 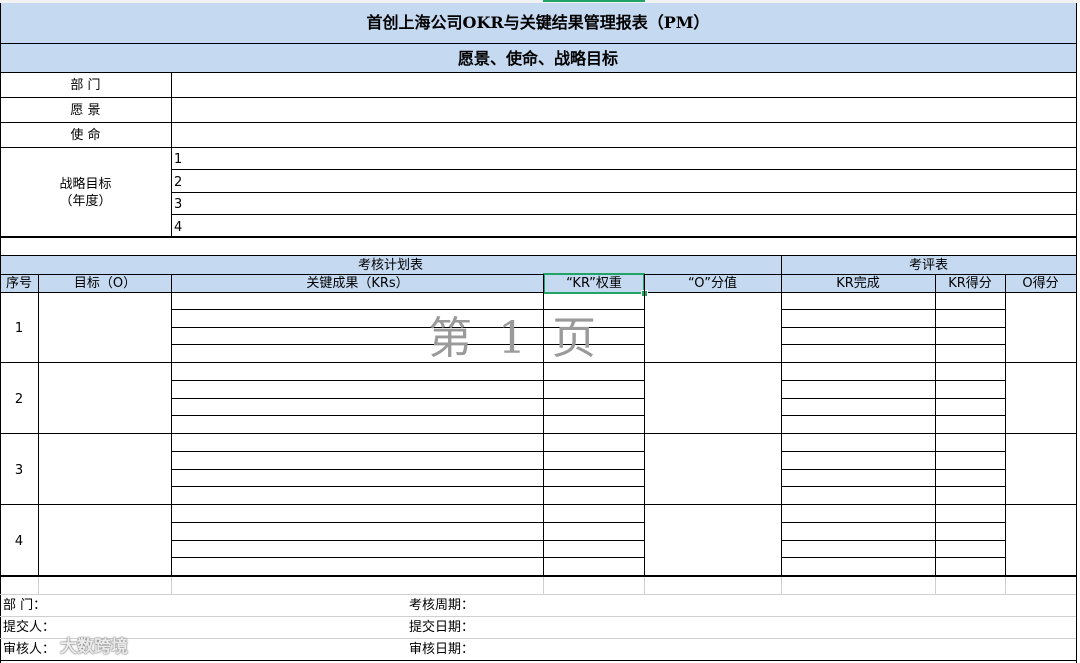 What do you see at coordinates (29, 649) in the screenshot?
I see `footer-reviewer: 审核人：` at bounding box center [29, 649].